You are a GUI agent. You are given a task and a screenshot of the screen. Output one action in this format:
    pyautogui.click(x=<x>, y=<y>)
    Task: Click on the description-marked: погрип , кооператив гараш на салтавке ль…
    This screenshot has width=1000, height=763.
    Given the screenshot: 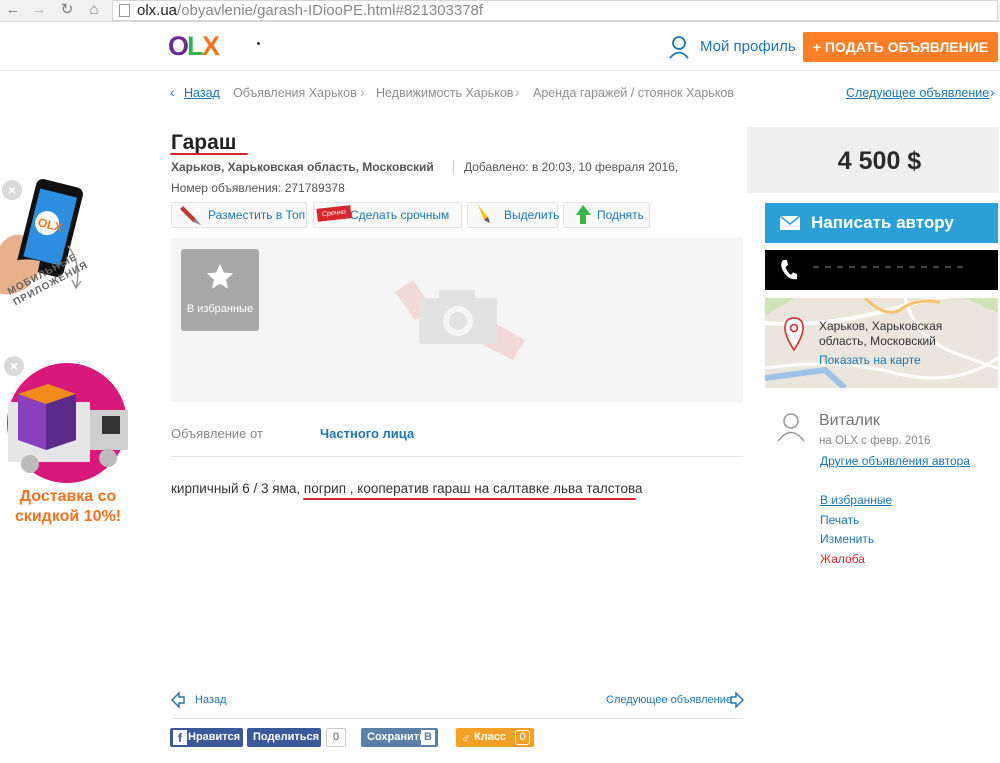 What is the action you would take?
    pyautogui.click(x=473, y=488)
    